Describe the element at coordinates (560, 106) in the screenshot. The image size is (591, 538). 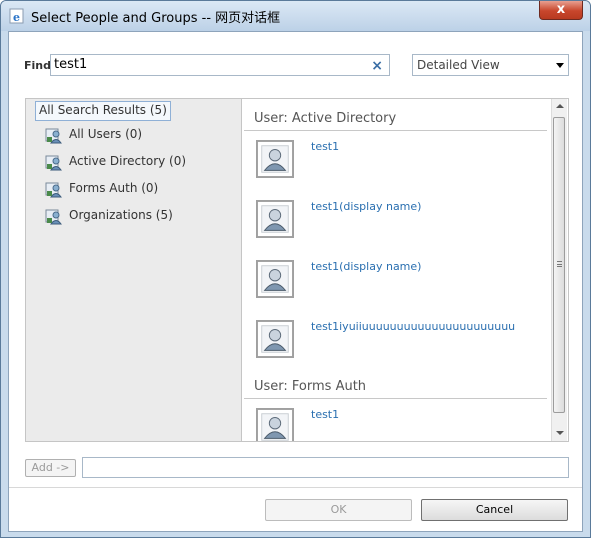
I see `scroll-up-arrow-icon` at that location.